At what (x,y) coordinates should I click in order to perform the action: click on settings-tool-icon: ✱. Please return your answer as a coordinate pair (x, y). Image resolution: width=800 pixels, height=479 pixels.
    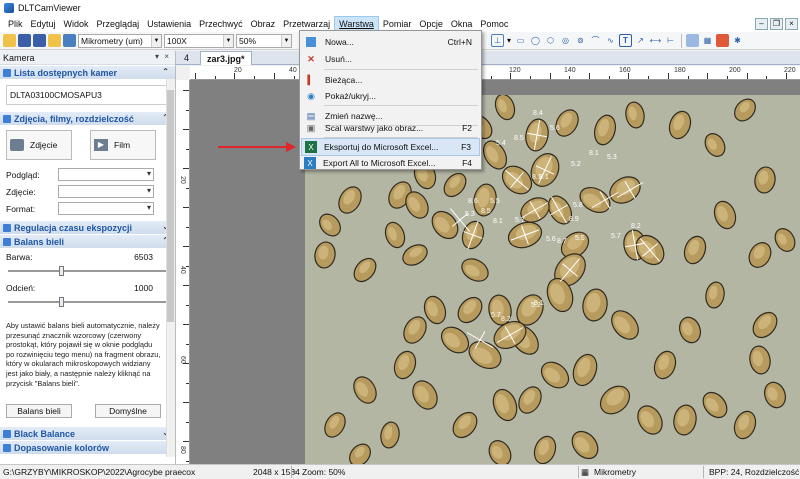
    Looking at the image, I should click on (737, 40).